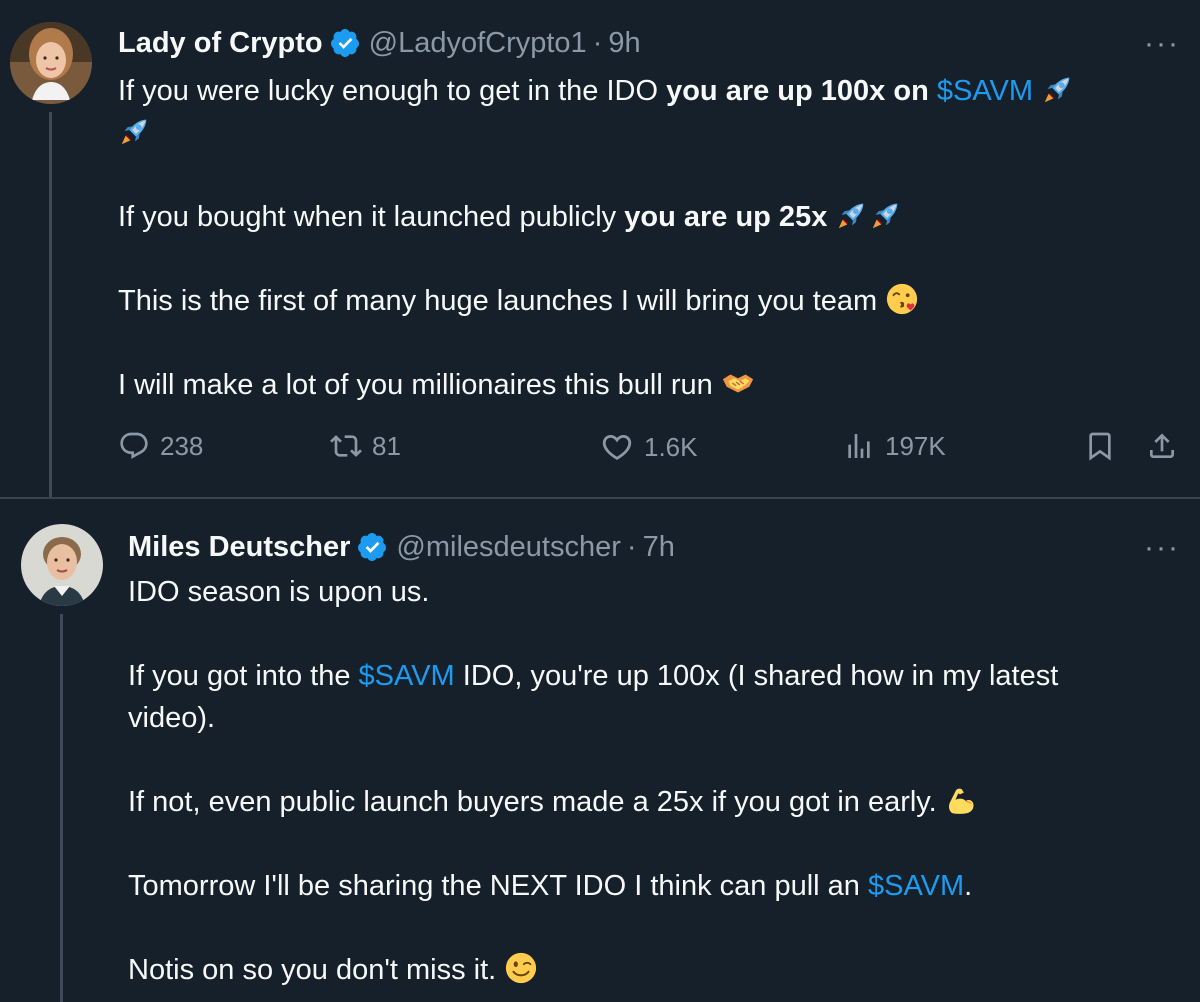 The image size is (1200, 1002). What do you see at coordinates (902, 299) in the screenshot?
I see `kissing-face-emoji` at bounding box center [902, 299].